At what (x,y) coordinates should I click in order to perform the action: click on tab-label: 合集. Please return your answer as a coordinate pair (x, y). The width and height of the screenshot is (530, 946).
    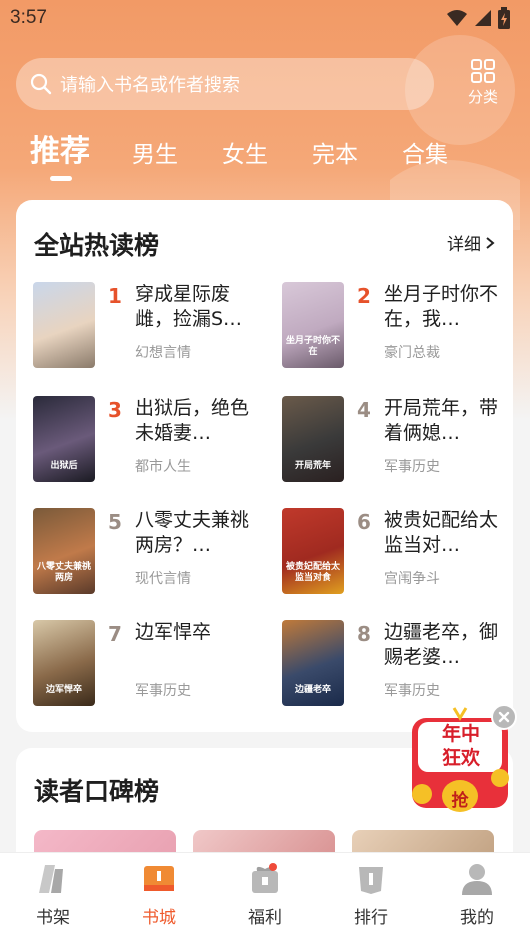
    Looking at the image, I should click on (425, 155).